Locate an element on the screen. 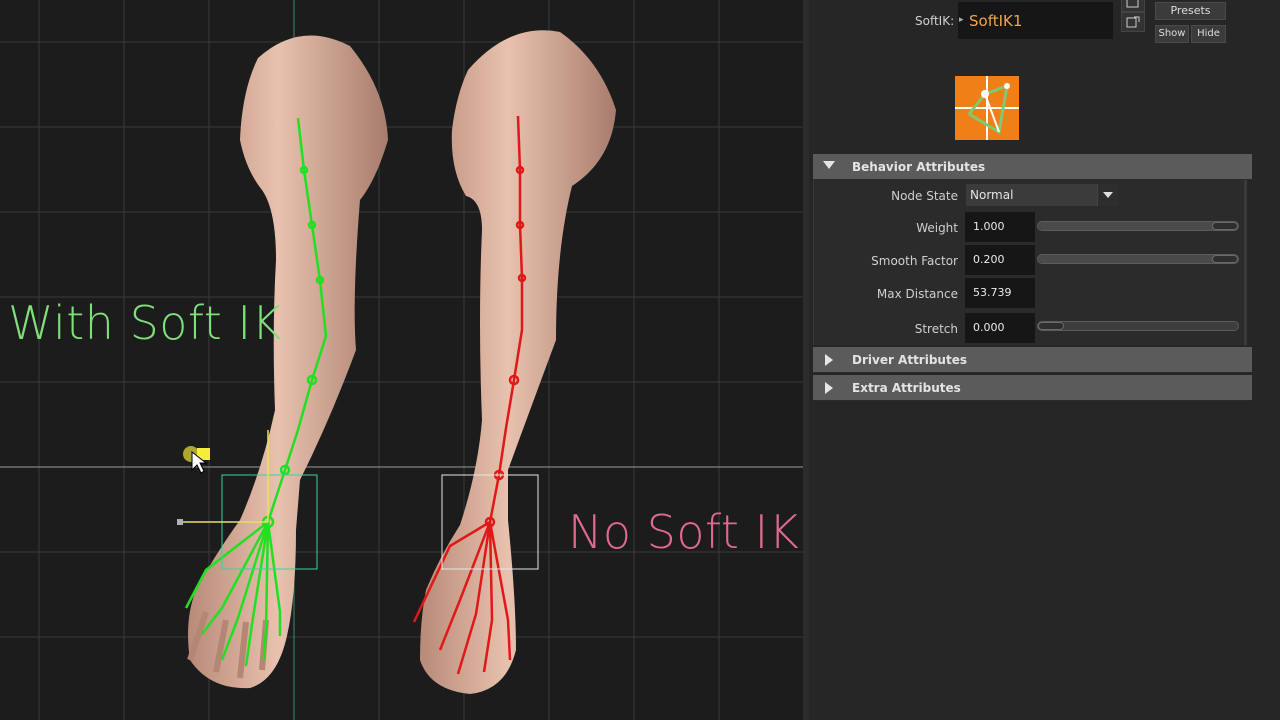  softik-node-icon is located at coordinates (987, 108).